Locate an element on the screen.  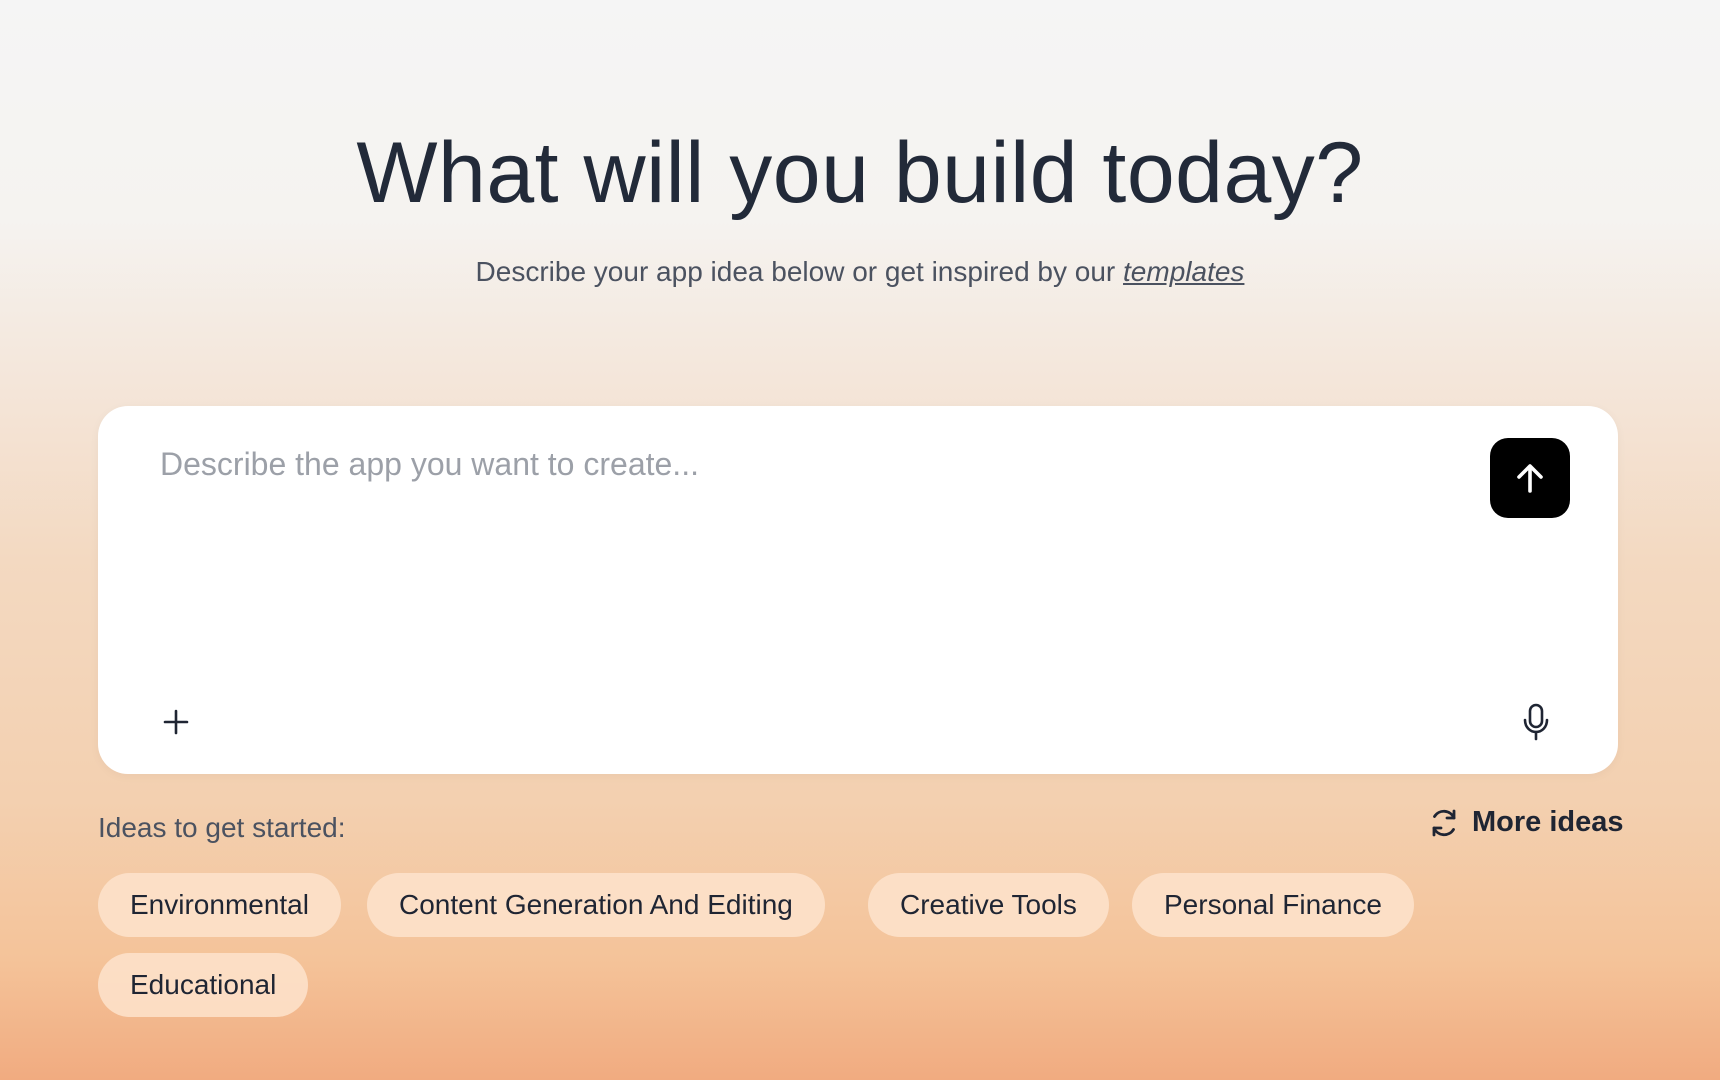
idea-chip-personal-finance: Personal Finance is located at coordinates (1273, 905).